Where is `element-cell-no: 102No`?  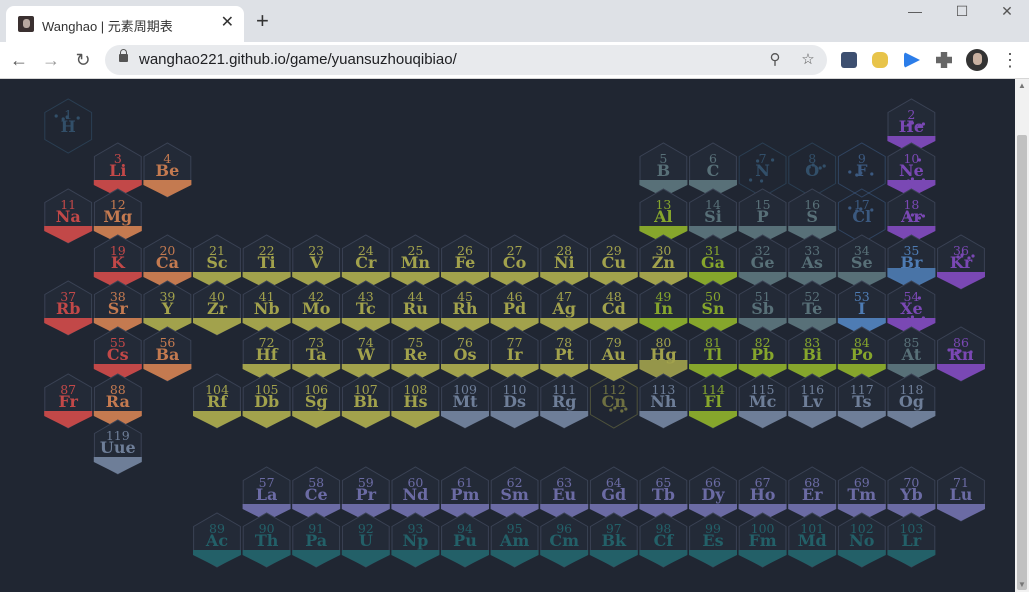
element-cell-no: 102No is located at coordinates (861, 540).